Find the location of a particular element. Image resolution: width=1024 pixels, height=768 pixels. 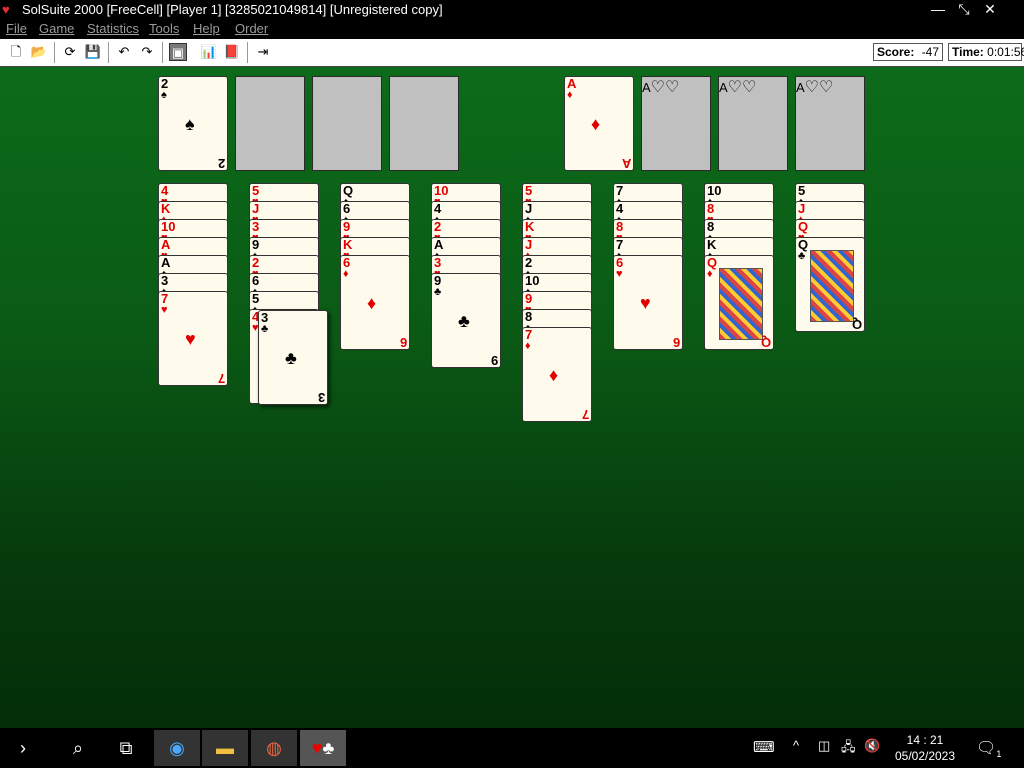

system-clock: 14 : 21 05/02/2023 is located at coordinates (925, 748).